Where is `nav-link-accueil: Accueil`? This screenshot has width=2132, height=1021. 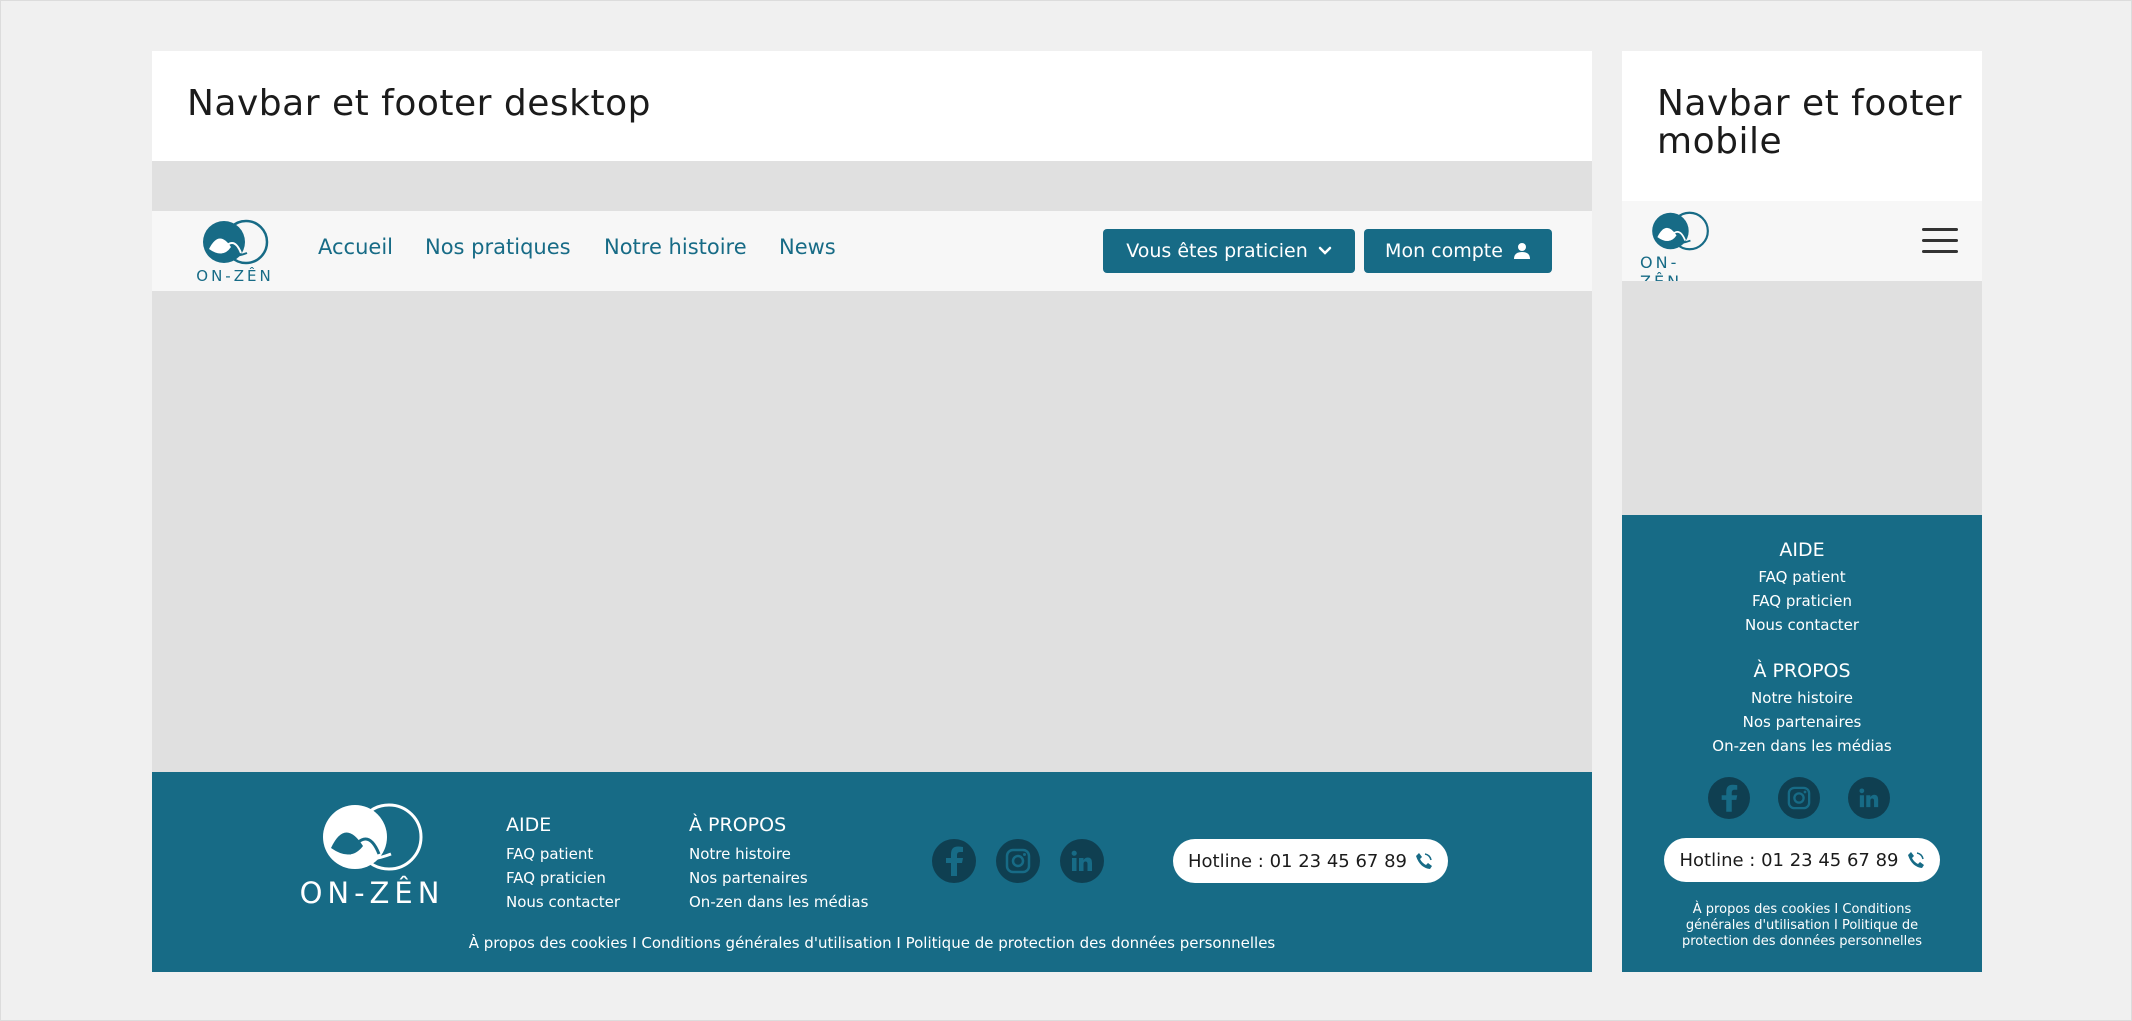
nav-link-accueil: Accueil is located at coordinates (355, 247).